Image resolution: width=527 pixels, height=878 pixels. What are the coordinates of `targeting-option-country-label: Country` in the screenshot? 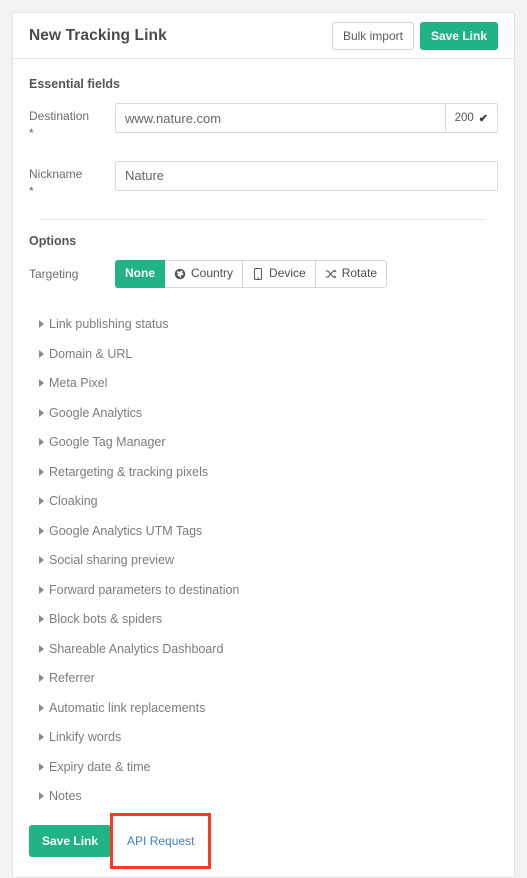 It's located at (212, 273).